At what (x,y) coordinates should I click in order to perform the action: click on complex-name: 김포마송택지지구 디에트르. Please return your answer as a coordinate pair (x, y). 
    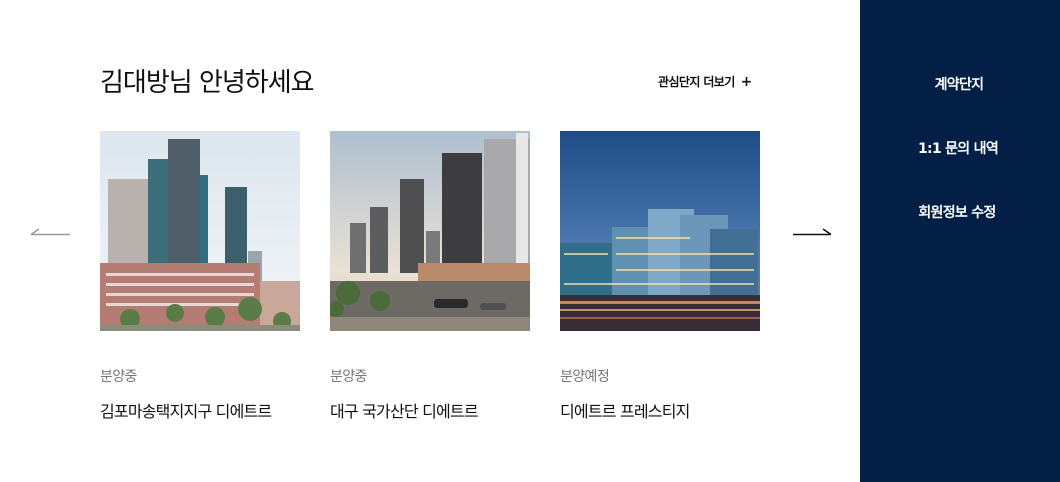
    Looking at the image, I should click on (186, 411).